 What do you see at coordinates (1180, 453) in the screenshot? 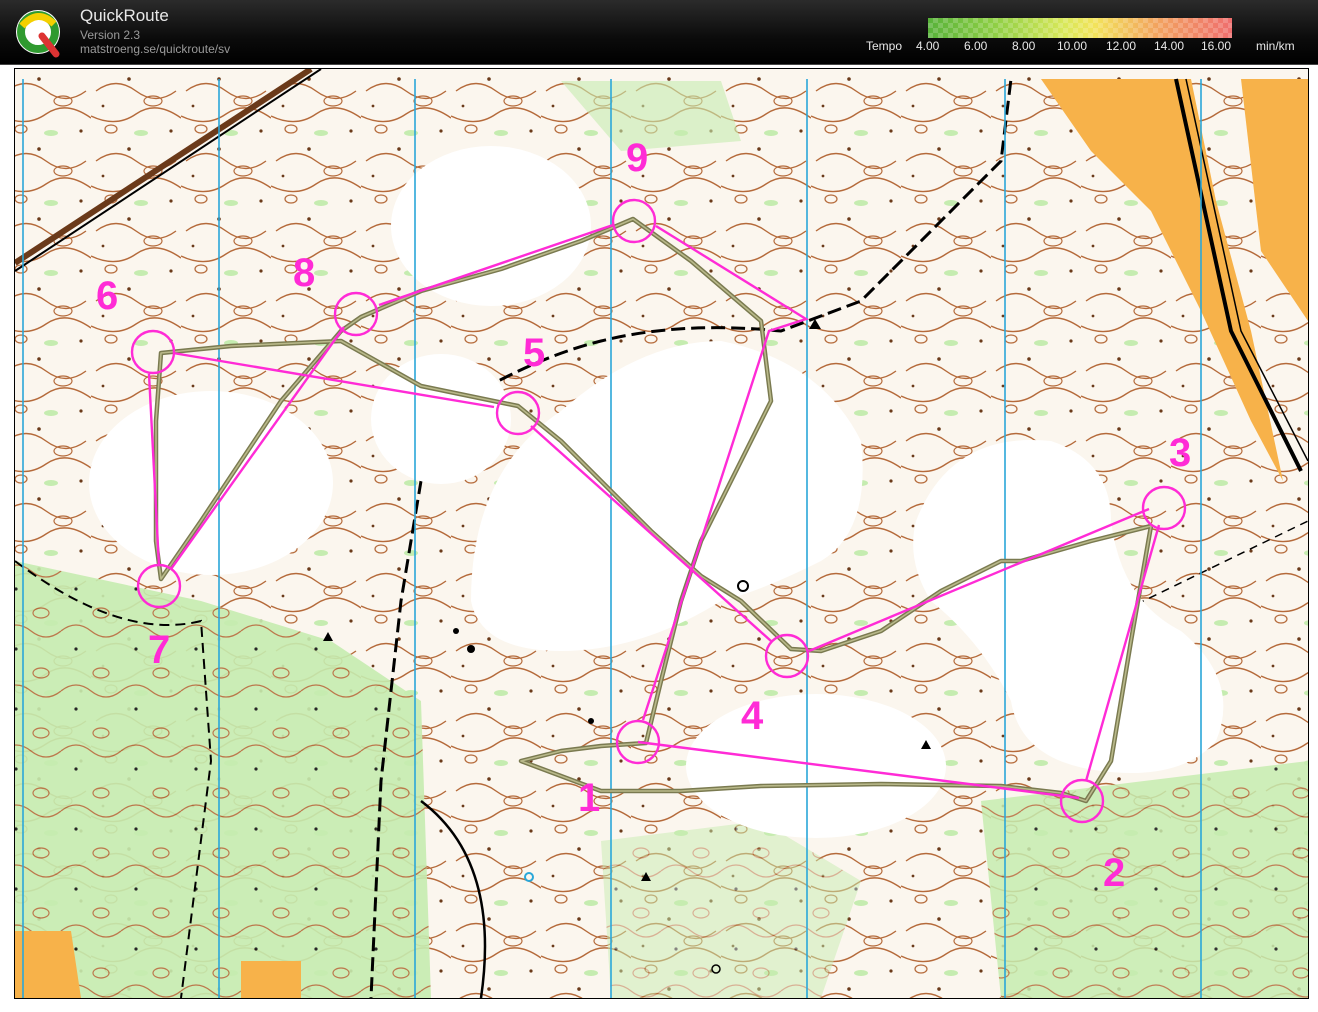
I see `control-number-3: 3` at bounding box center [1180, 453].